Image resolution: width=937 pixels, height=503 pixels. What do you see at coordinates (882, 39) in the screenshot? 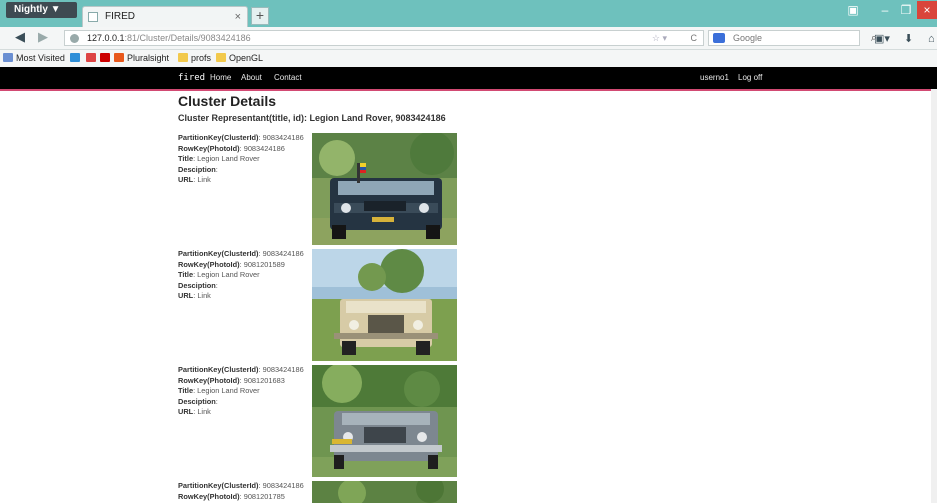
I see `page-menu-icon: ▣▾` at bounding box center [882, 39].